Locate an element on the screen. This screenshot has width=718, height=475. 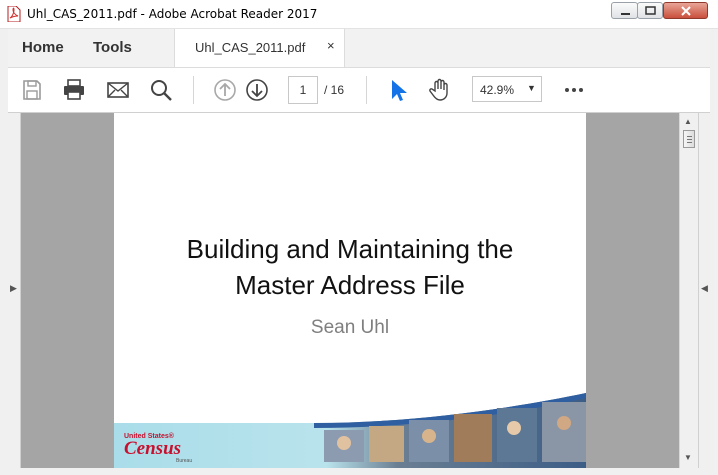
maximize-icon is located at coordinates (650, 10).